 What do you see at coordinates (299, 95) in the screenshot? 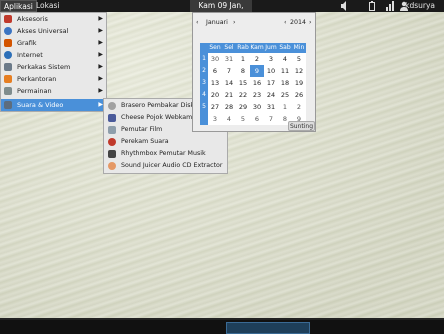
I see `calendar-day: 26` at bounding box center [299, 95].